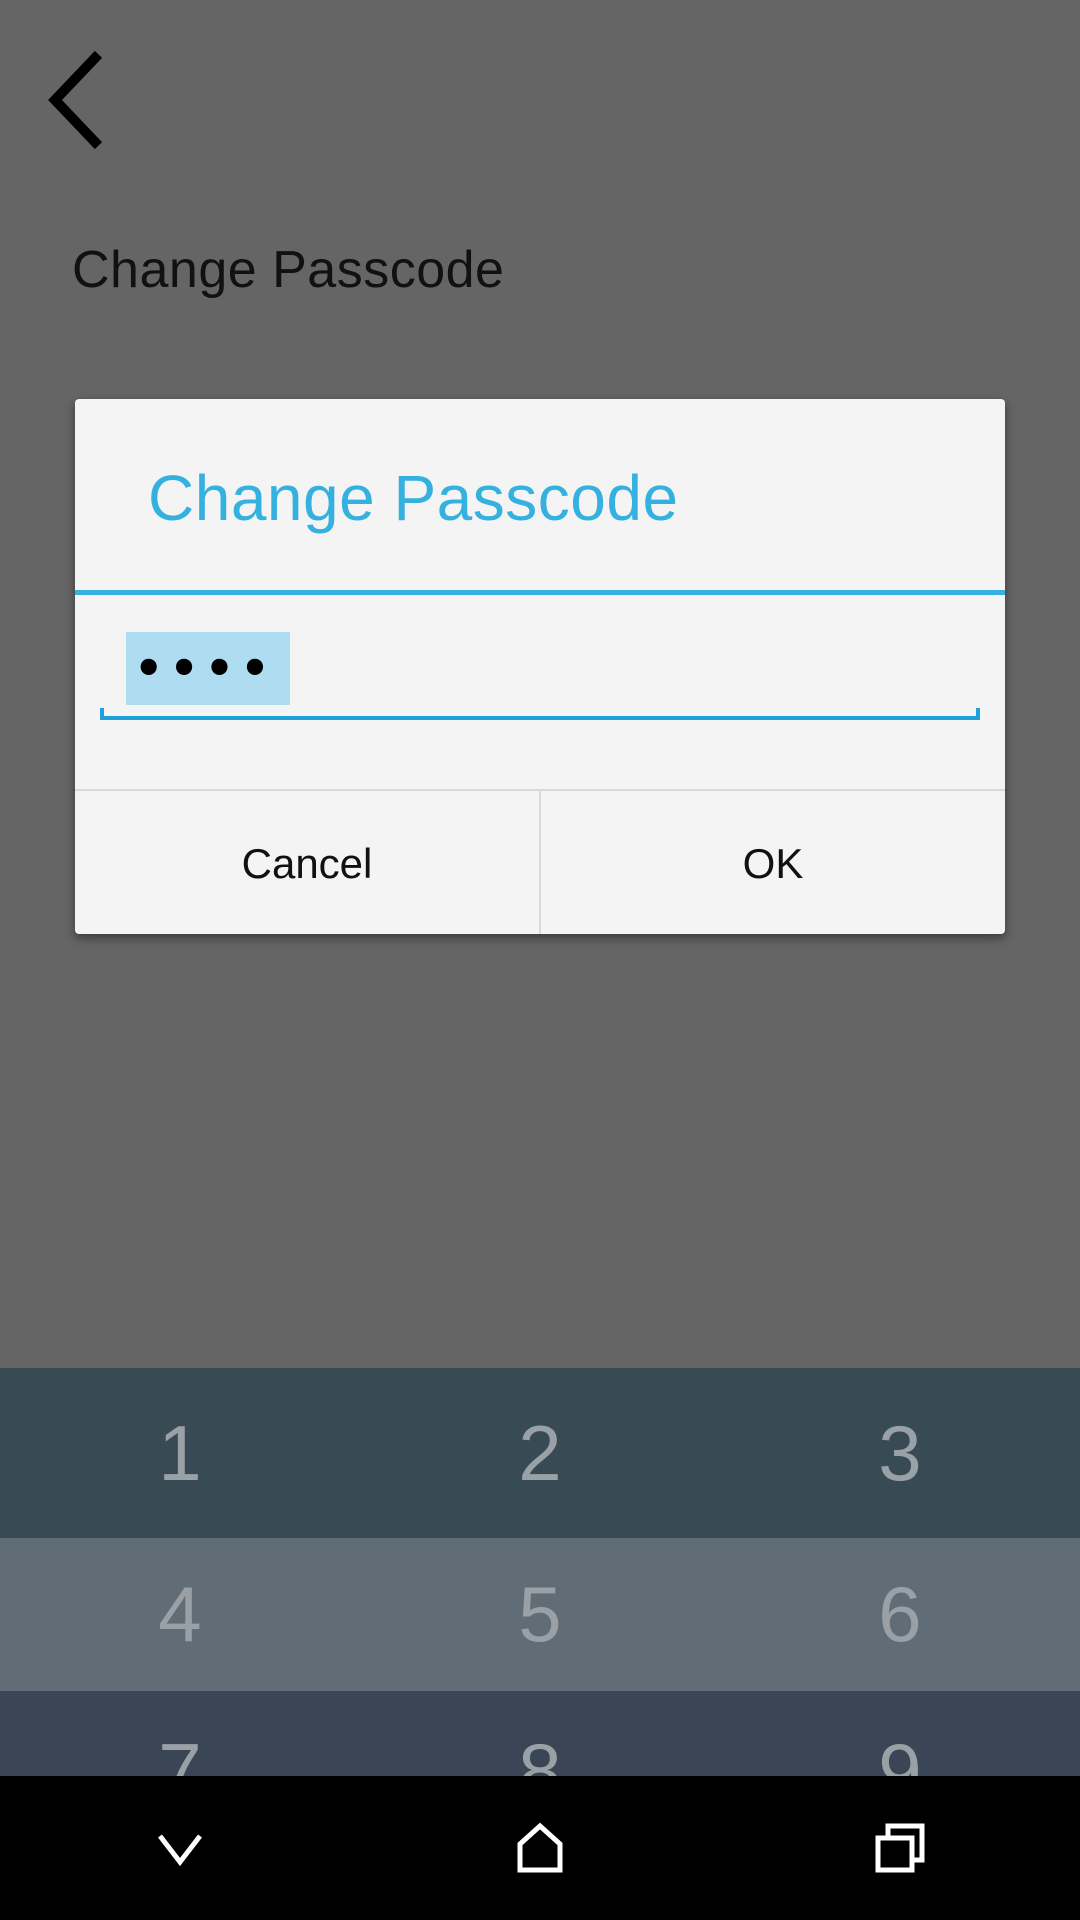  I want to click on passcode-value-selected: ••••, so click(208, 668).